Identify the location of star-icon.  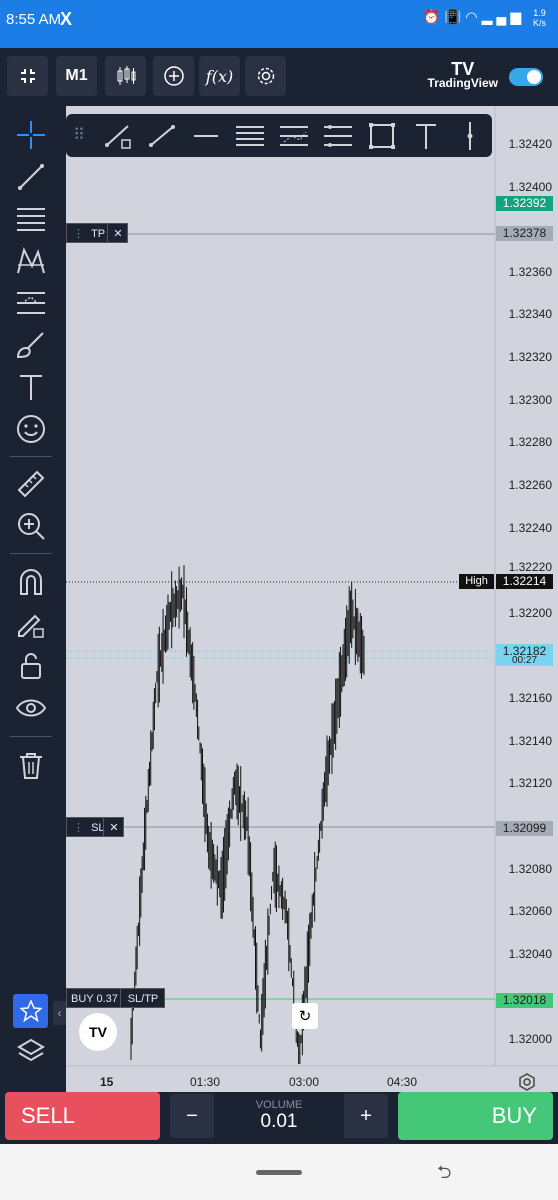
(30, 1011).